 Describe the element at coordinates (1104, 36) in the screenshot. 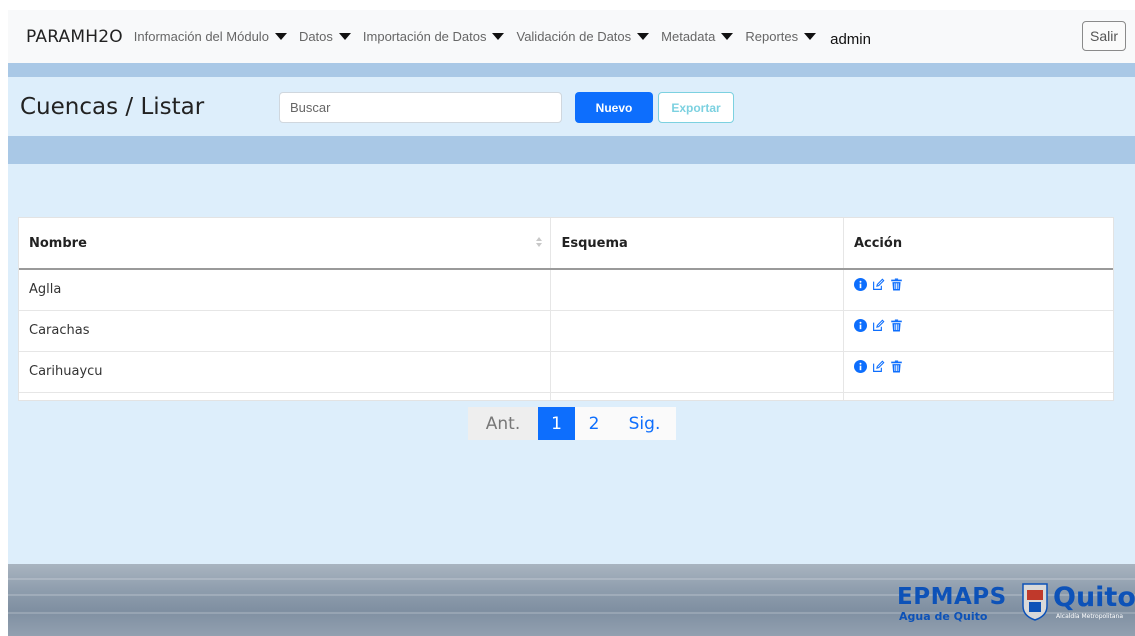

I see `logout-button: Salir` at that location.